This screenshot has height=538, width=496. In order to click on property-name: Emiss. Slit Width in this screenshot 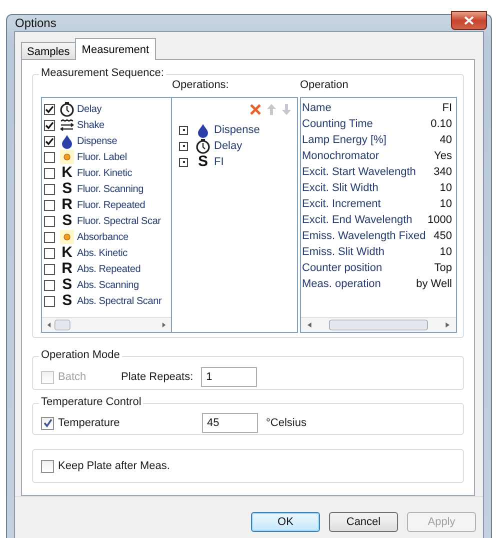, I will do `click(343, 252)`.